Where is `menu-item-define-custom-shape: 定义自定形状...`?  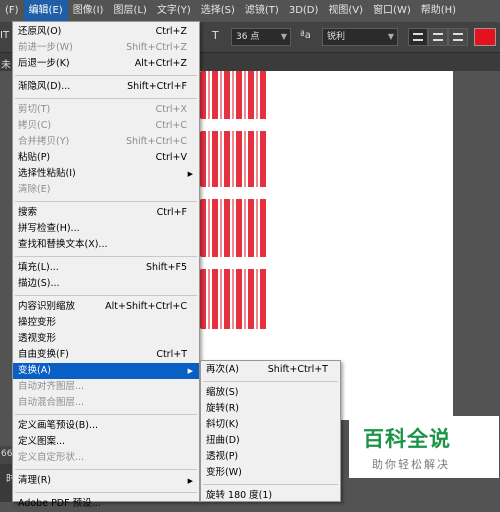 menu-item-define-custom-shape: 定义自定形状... is located at coordinates (106, 458).